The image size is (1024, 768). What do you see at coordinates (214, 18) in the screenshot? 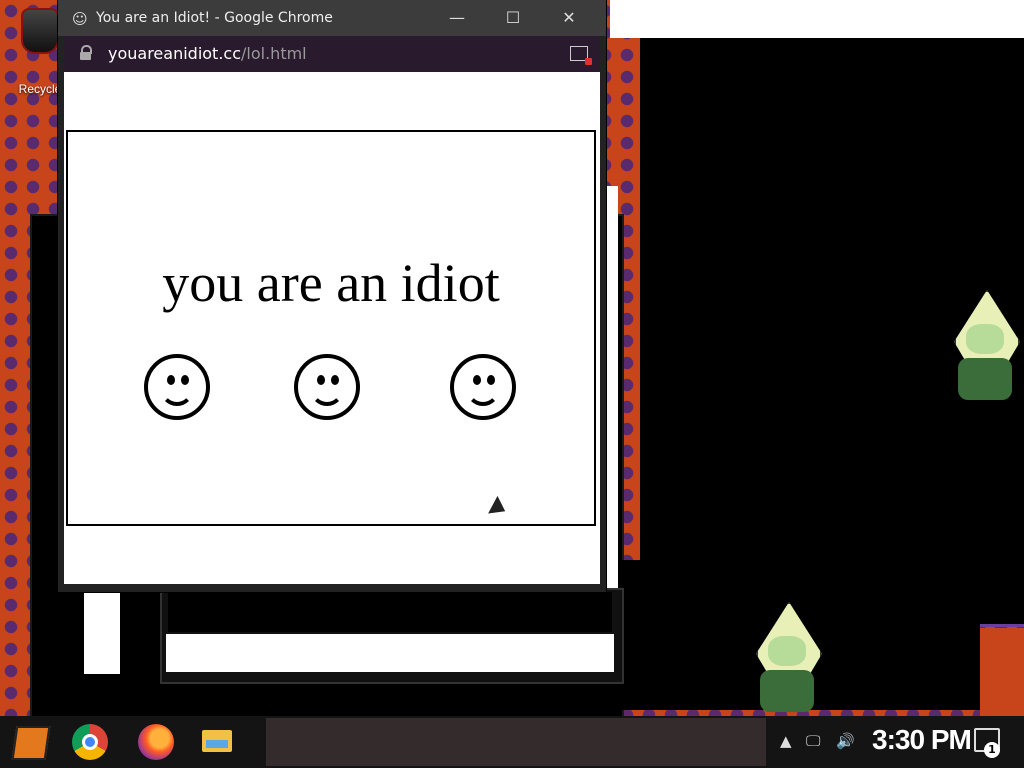
I see `window-title: You are an Idiot! - Google Chrome` at bounding box center [214, 18].